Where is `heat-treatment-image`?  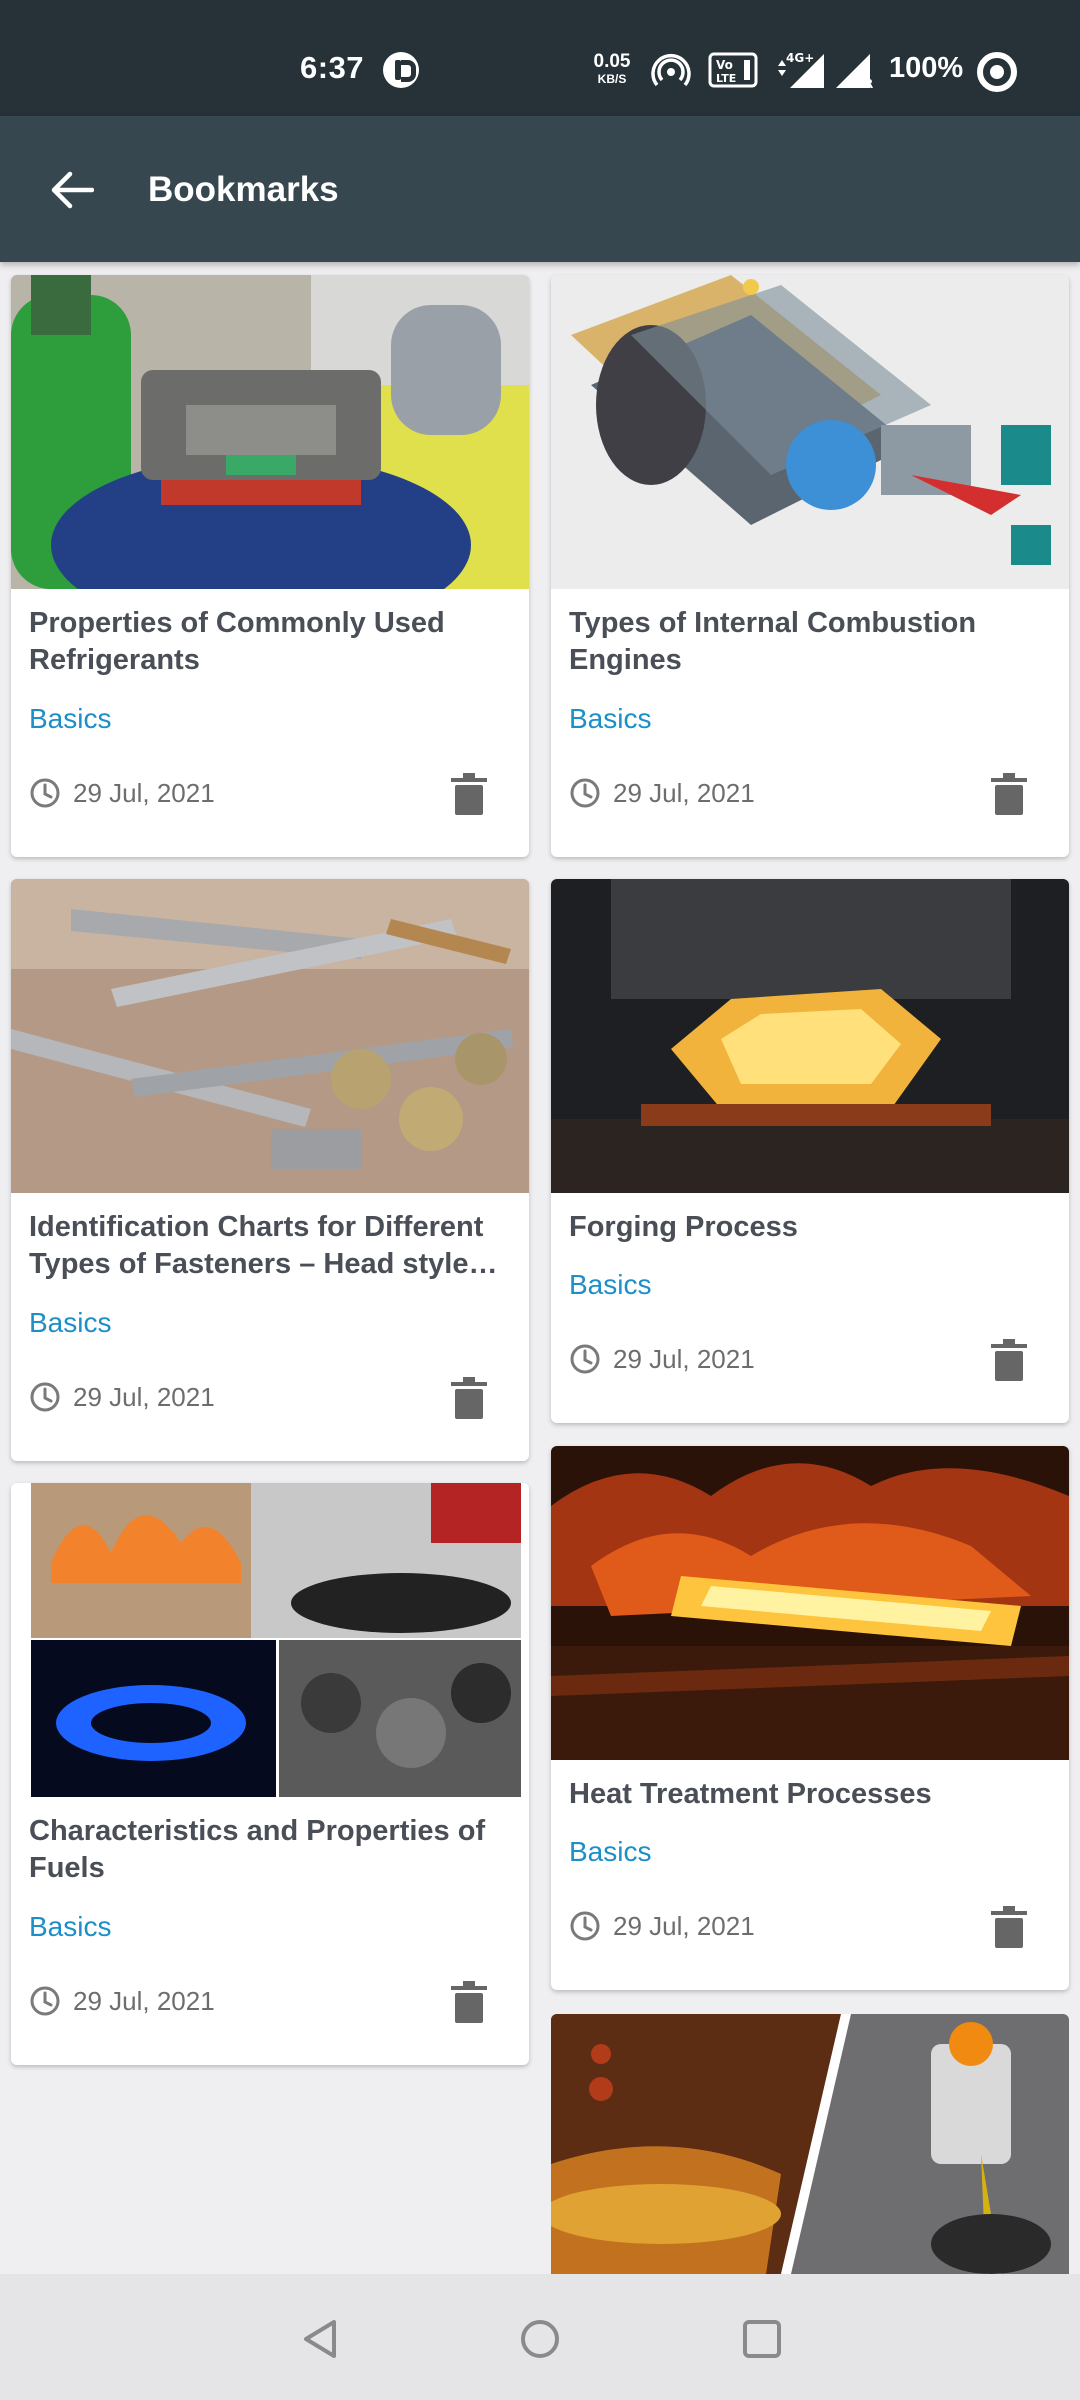
heat-treatment-image is located at coordinates (810, 1603).